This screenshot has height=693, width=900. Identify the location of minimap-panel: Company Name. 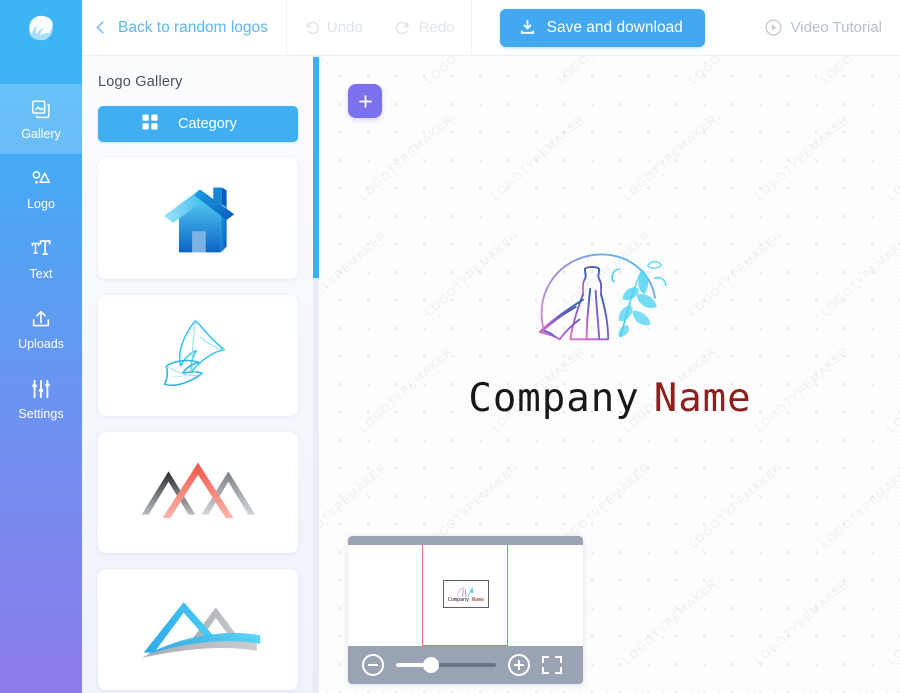
(465, 610).